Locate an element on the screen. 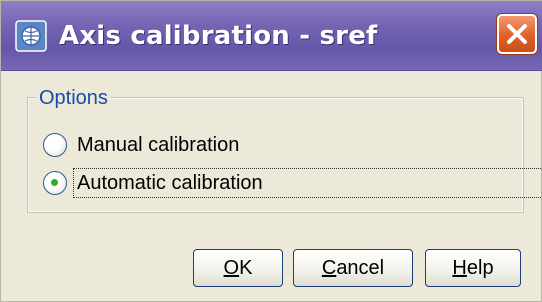 This screenshot has height=302, width=542. ok-label-rest: K is located at coordinates (246, 268).